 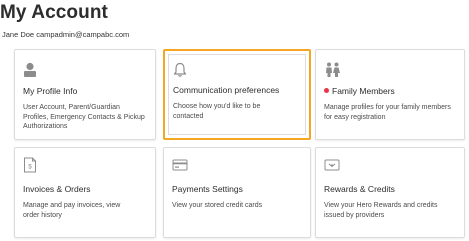 I want to click on card-title-text: Family Members, so click(x=363, y=91).